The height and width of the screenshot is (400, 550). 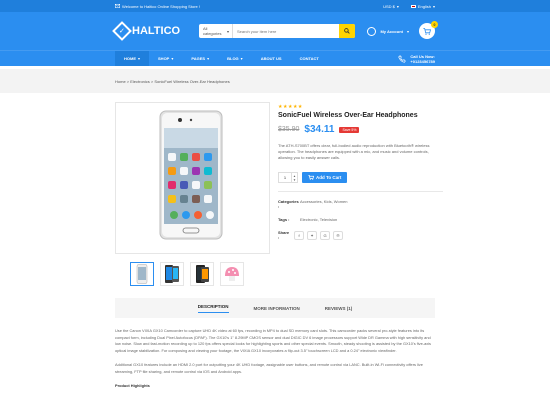 What do you see at coordinates (117, 6) in the screenshot?
I see `mail-icon` at bounding box center [117, 6].